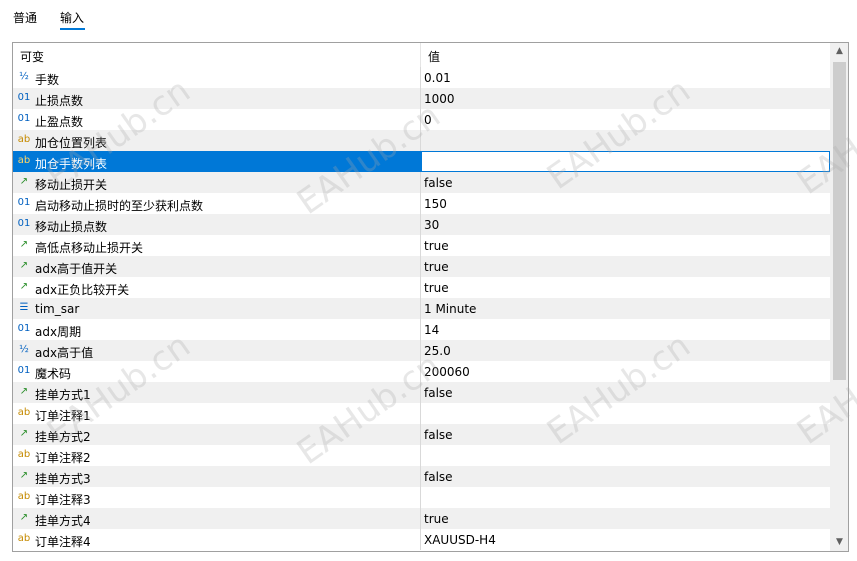 This screenshot has width=857, height=561. What do you see at coordinates (431, 225) in the screenshot?
I see `input-value: 30` at bounding box center [431, 225].